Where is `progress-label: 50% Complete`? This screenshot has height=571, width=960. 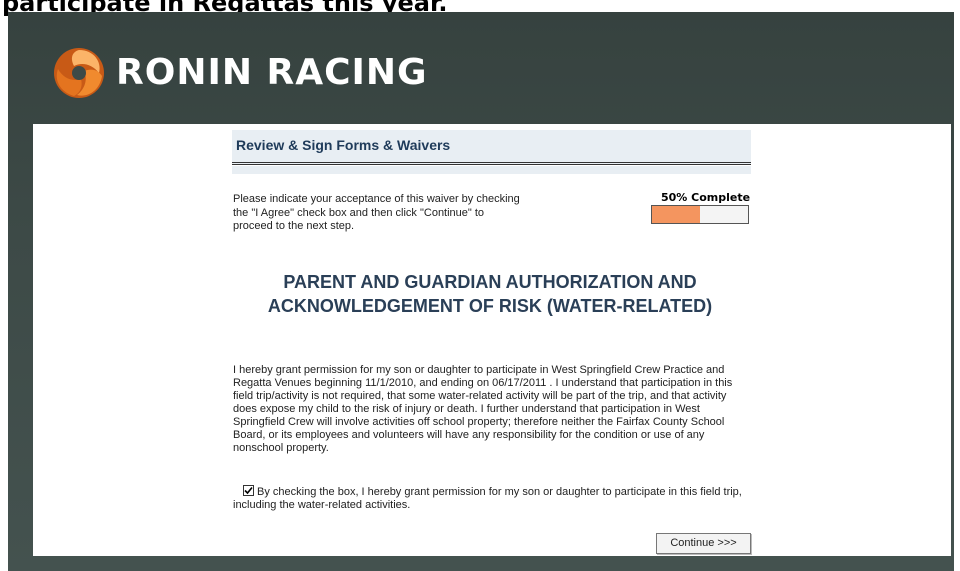 progress-label: 50% Complete is located at coordinates (706, 197).